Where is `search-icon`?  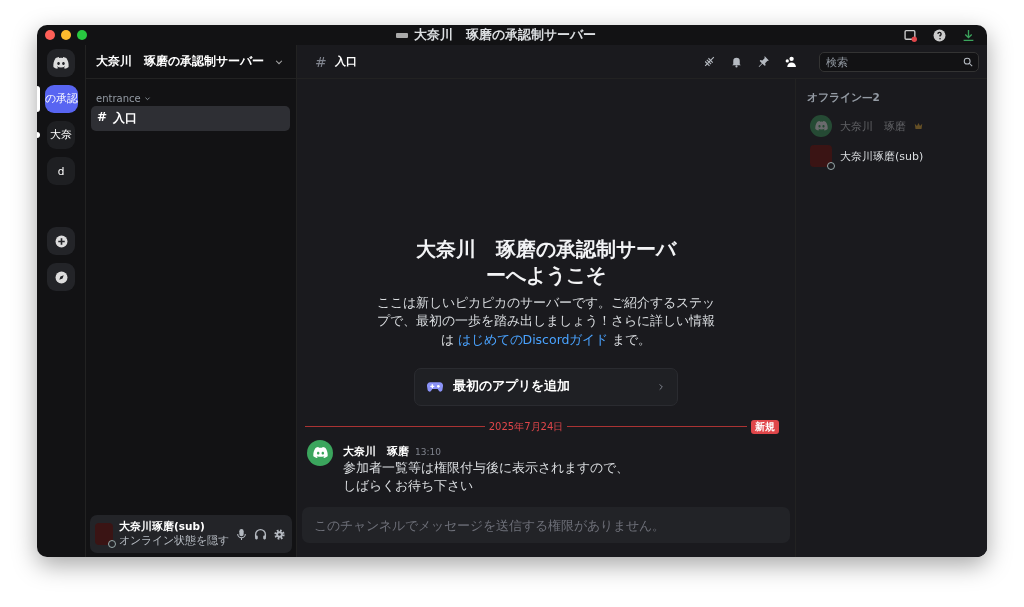 search-icon is located at coordinates (968, 61).